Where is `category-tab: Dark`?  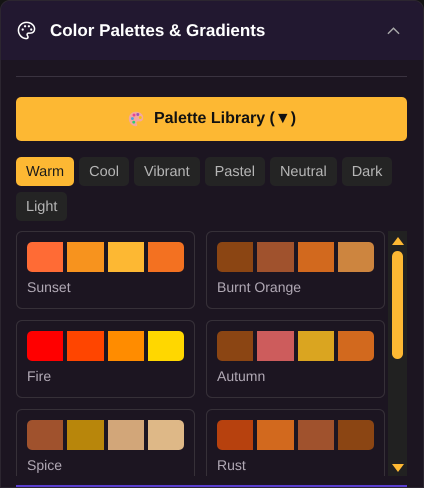
category-tab: Dark is located at coordinates (367, 171).